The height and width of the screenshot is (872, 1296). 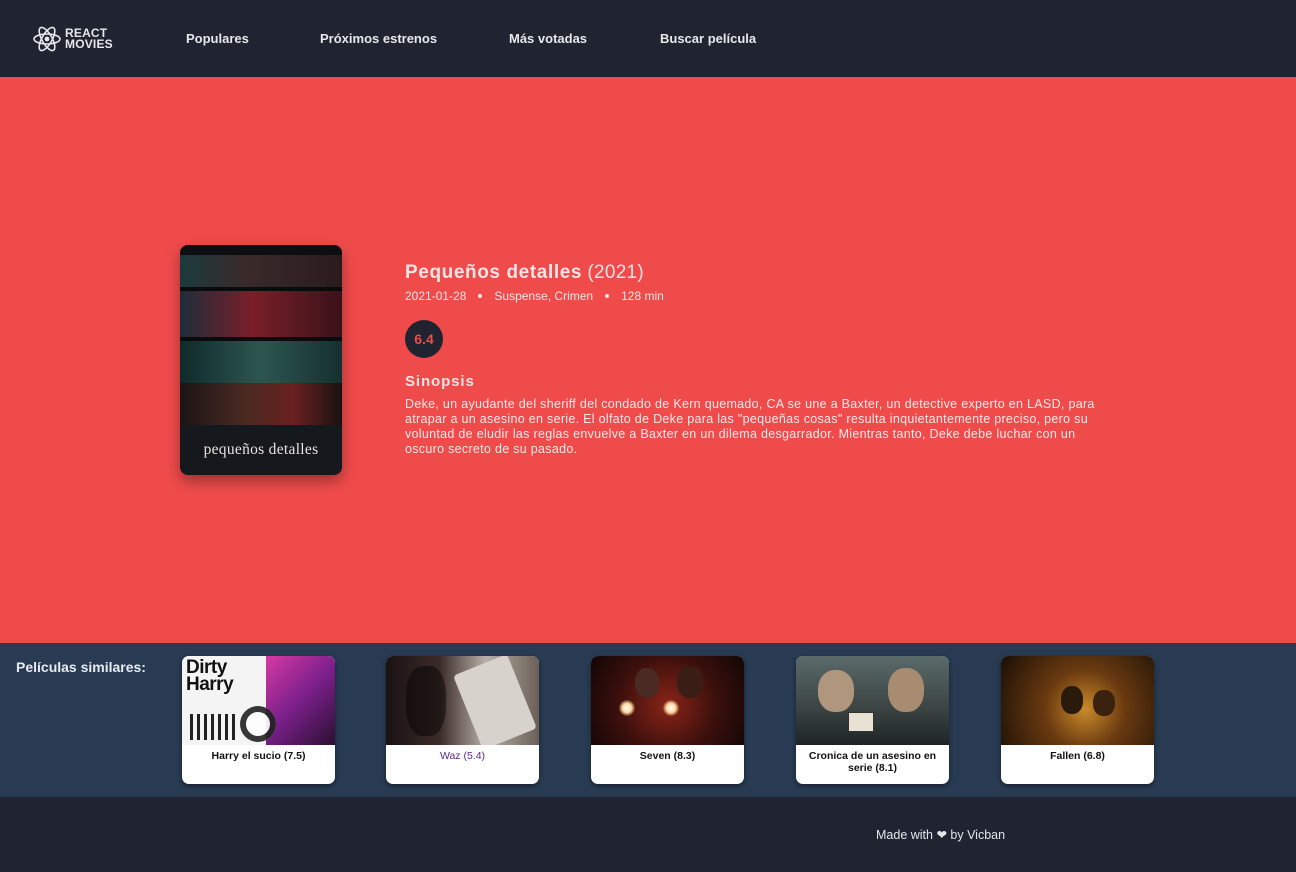 What do you see at coordinates (210, 676) in the screenshot?
I see `poster-title-text: Dirty Harry` at bounding box center [210, 676].